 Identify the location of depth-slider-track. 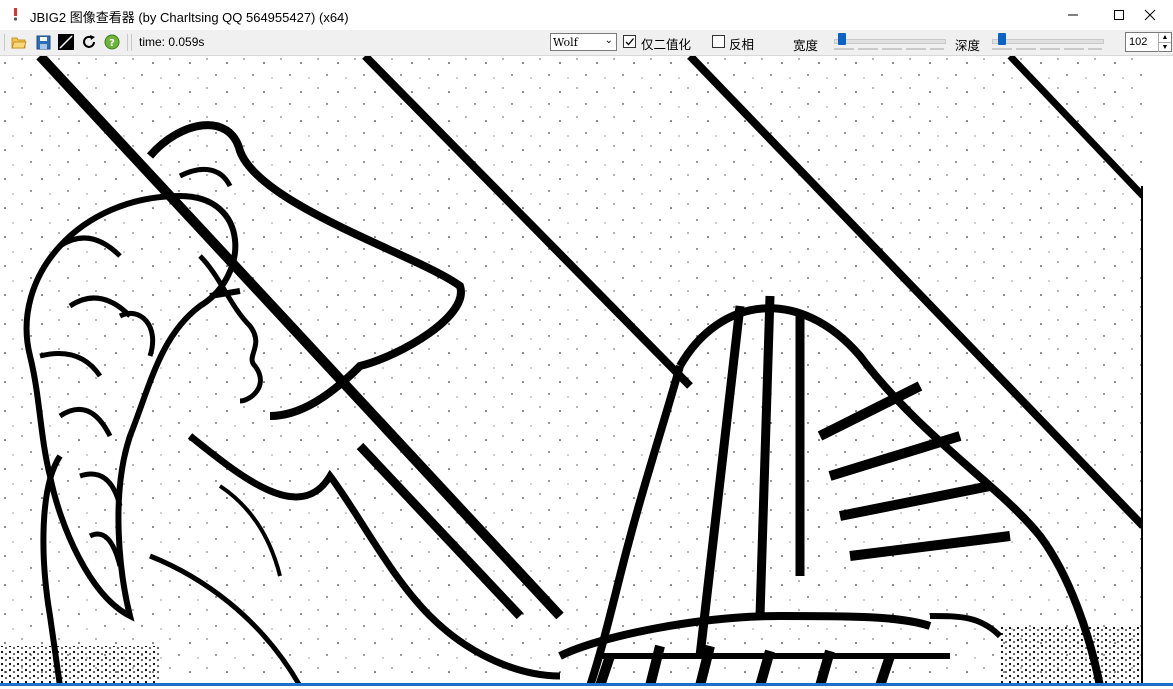
(1048, 41).